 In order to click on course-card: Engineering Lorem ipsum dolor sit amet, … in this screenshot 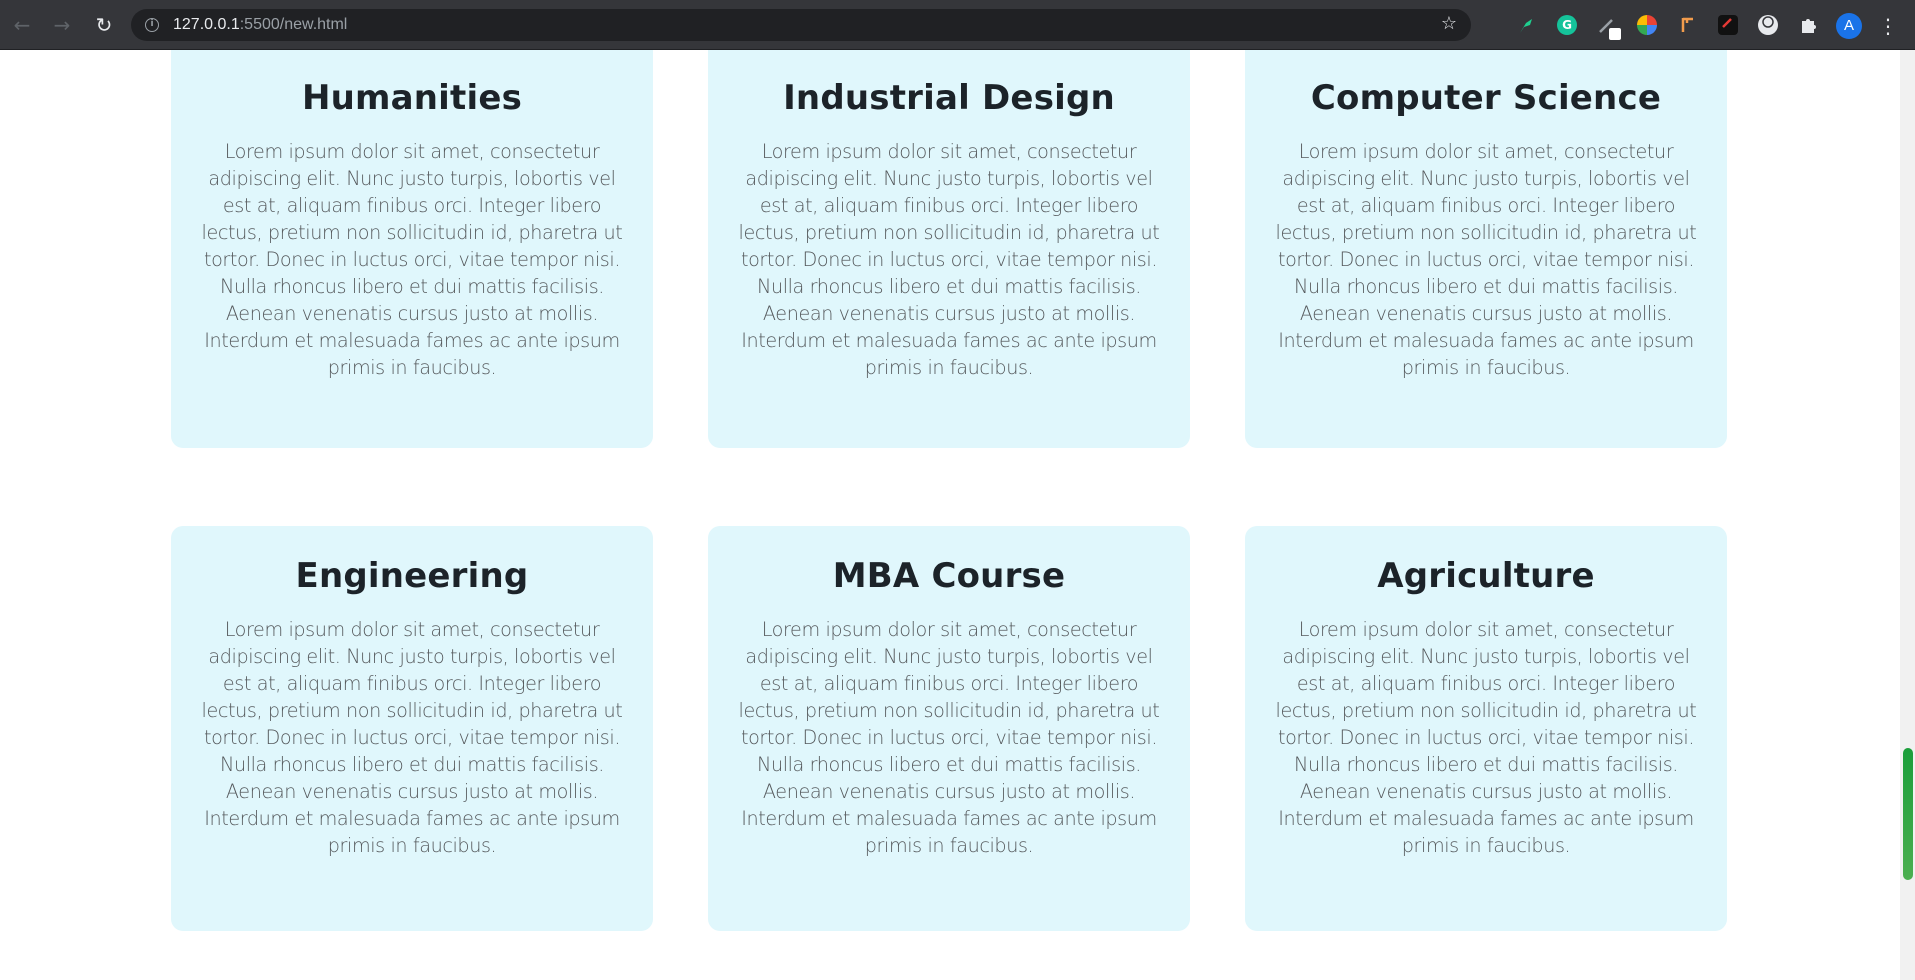, I will do `click(412, 728)`.